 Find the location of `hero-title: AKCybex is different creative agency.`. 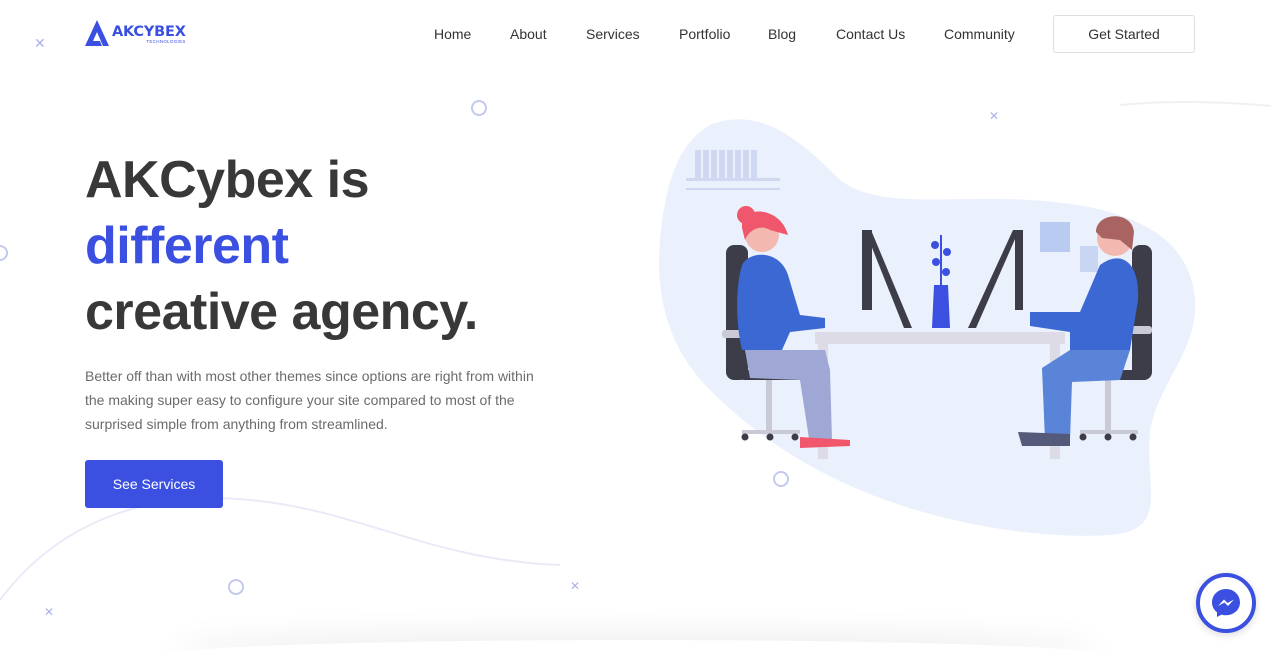

hero-title: AKCybex is different creative agency. is located at coordinates (281, 246).